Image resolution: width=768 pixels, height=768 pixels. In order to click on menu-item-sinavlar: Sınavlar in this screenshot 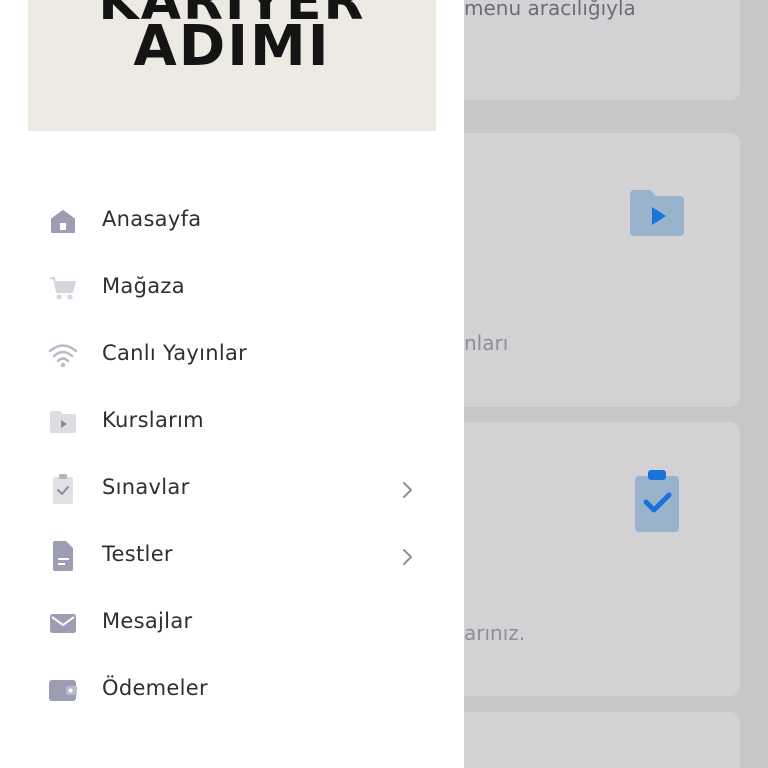, I will do `click(232, 488)`.